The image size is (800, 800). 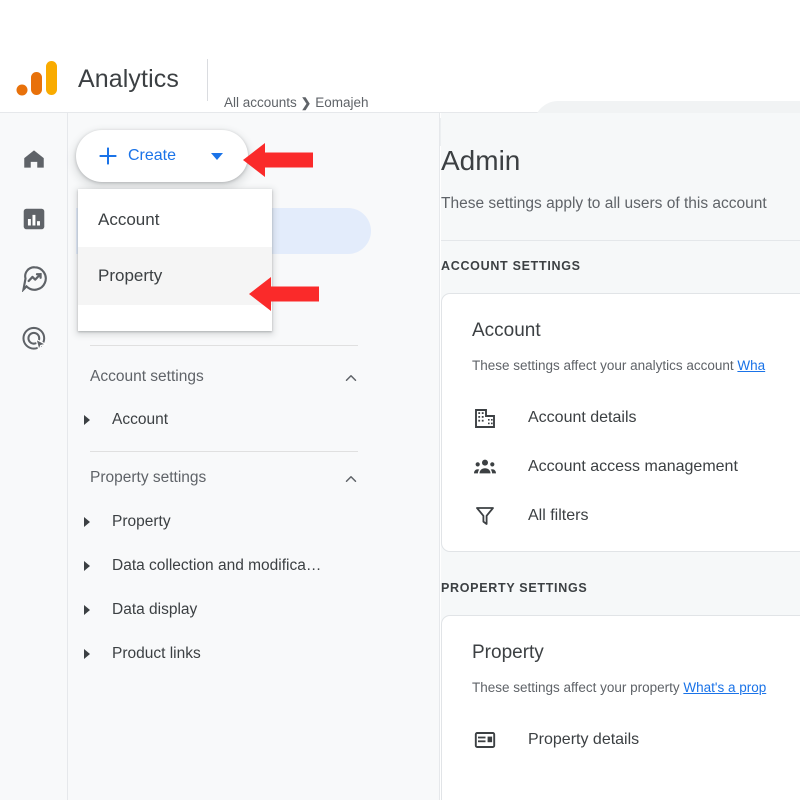 What do you see at coordinates (223, 420) in the screenshot?
I see `sidebar-item-account: Account` at bounding box center [223, 420].